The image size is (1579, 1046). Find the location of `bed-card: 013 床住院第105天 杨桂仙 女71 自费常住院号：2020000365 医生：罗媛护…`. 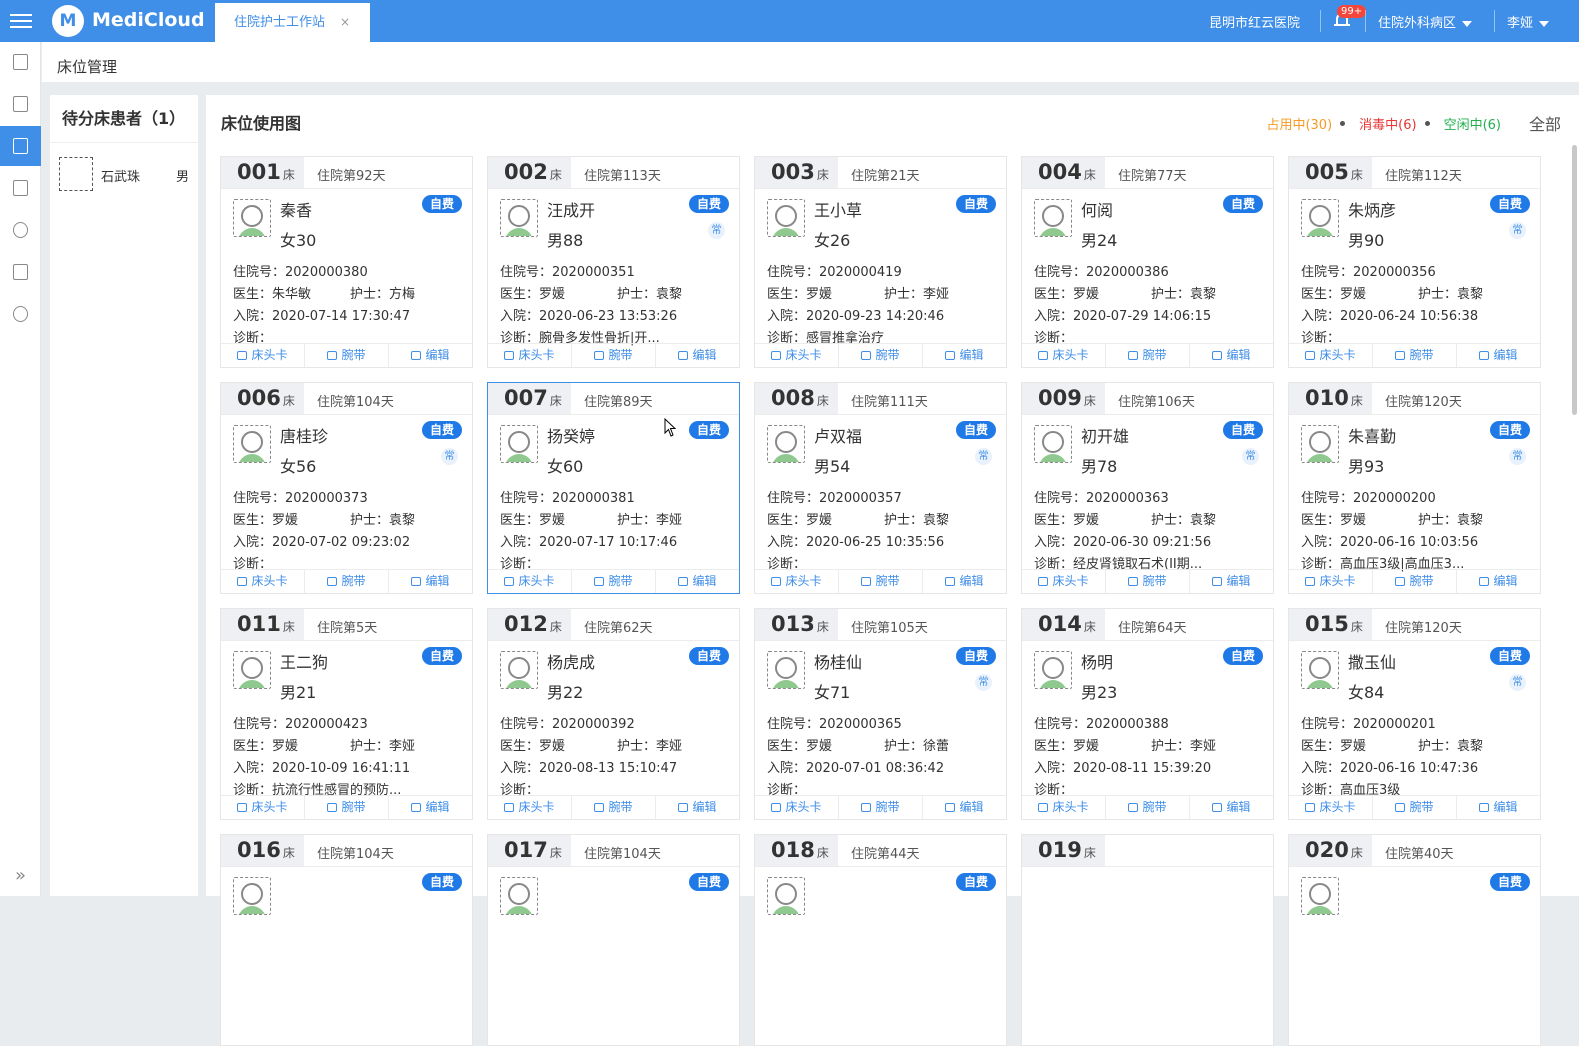

bed-card: 013 床住院第105天 杨桂仙 女71 自费常住院号：2020000365 医生：罗媛护… is located at coordinates (880, 714).